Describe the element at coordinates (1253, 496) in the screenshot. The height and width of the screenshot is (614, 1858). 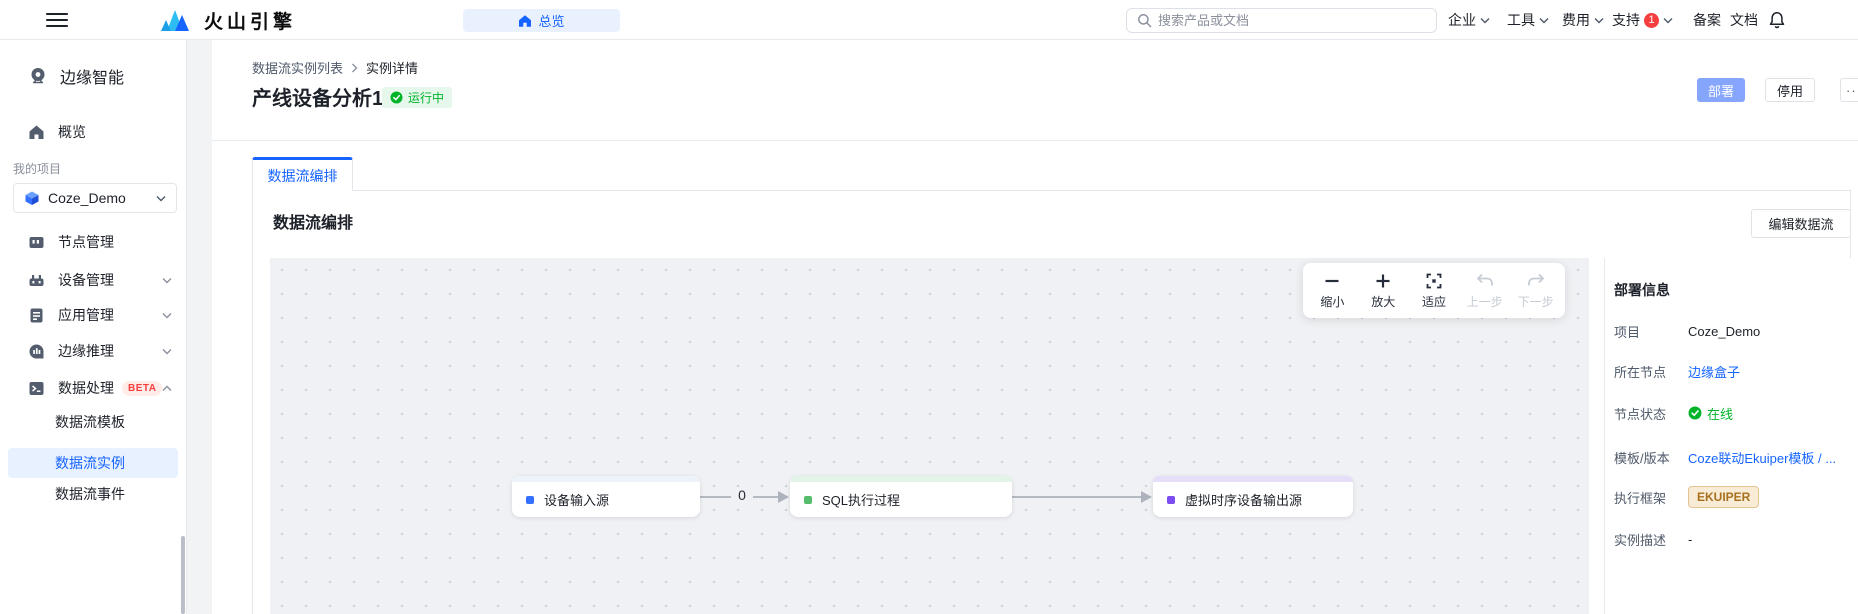
I see `node-virtual-timeseries-output: 虚拟时序设备输出源` at that location.